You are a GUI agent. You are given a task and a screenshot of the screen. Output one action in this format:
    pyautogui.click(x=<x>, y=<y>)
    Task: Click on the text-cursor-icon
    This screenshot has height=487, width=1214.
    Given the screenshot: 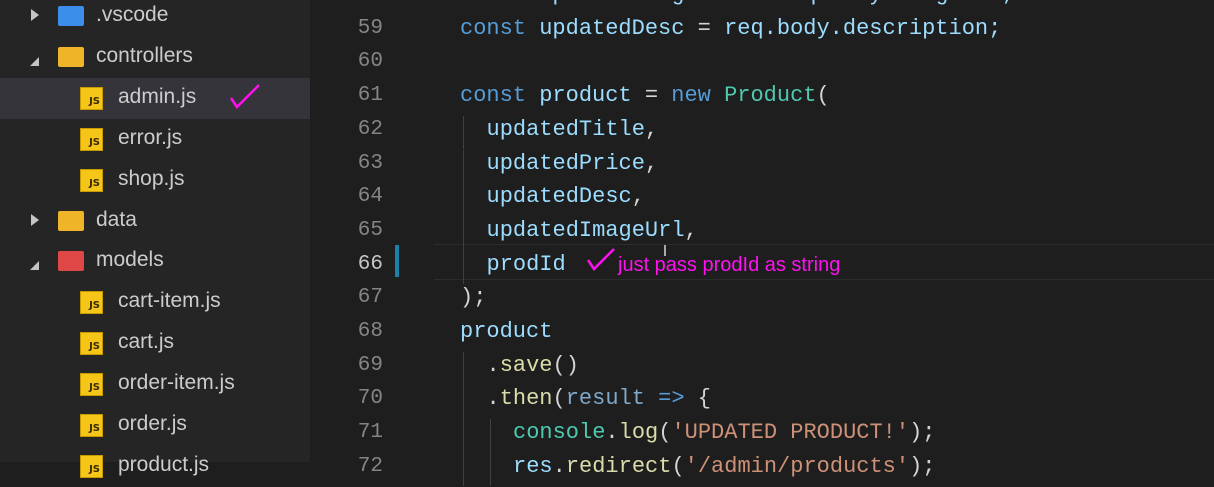 What is the action you would take?
    pyautogui.click(x=665, y=250)
    